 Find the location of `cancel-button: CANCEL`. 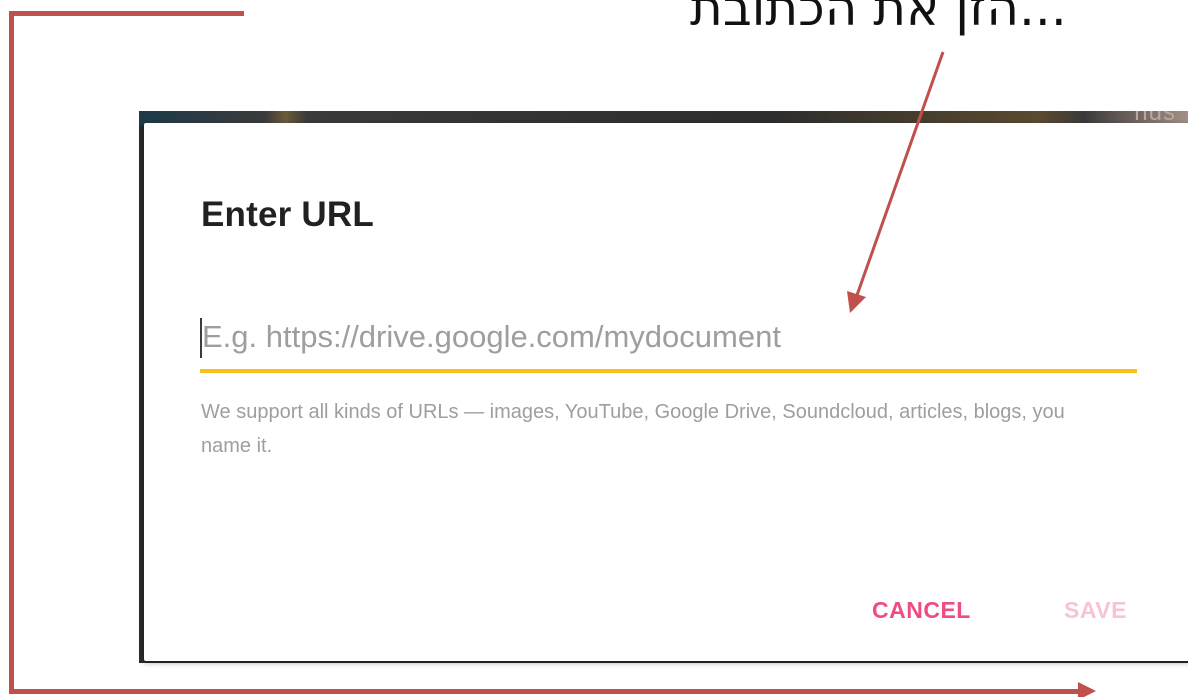

cancel-button: CANCEL is located at coordinates (932, 610).